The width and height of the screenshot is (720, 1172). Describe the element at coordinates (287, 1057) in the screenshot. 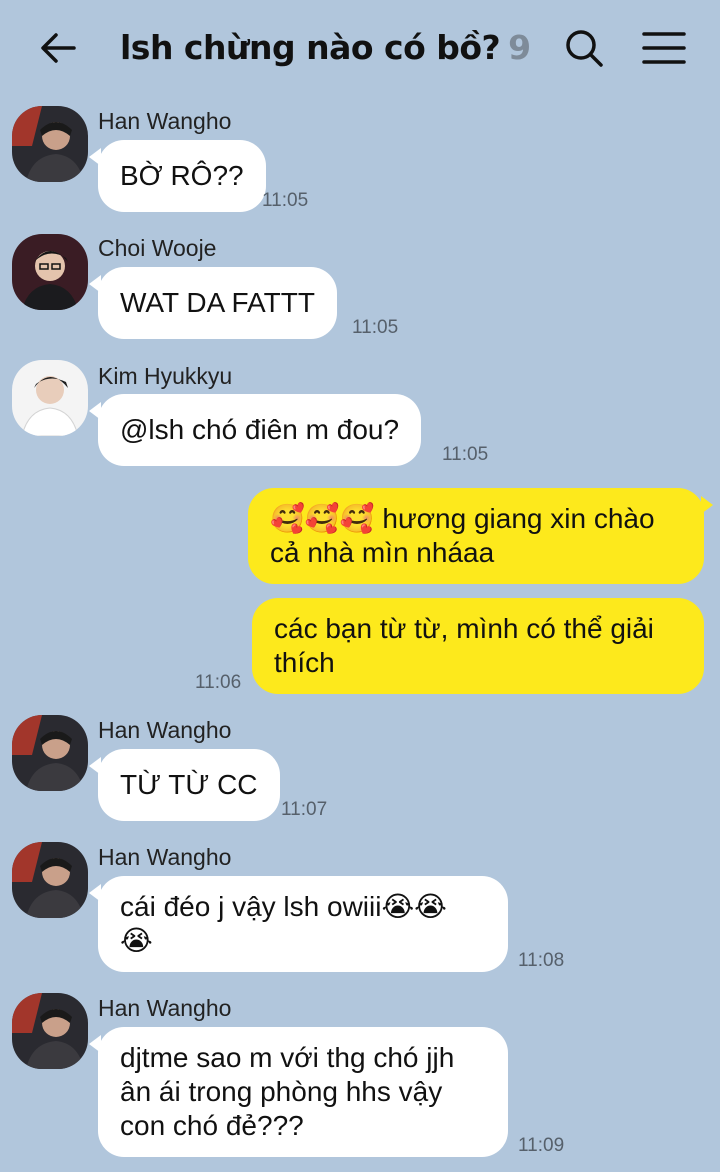

I see `message-line: djtme sao m với thg chó jjh` at that location.